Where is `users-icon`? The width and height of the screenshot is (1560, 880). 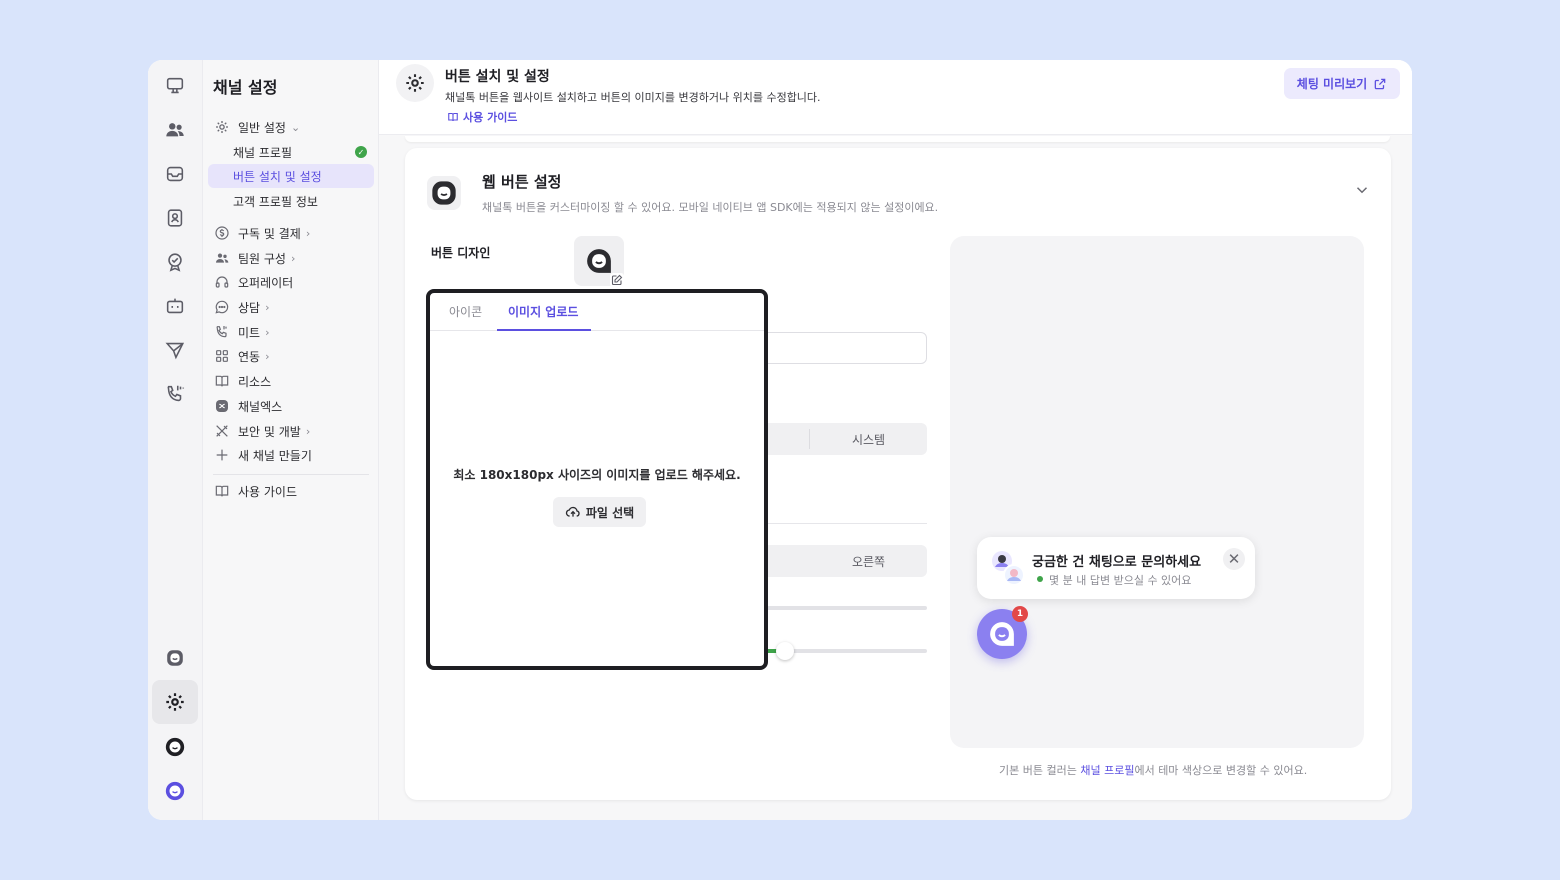
users-icon is located at coordinates (175, 130).